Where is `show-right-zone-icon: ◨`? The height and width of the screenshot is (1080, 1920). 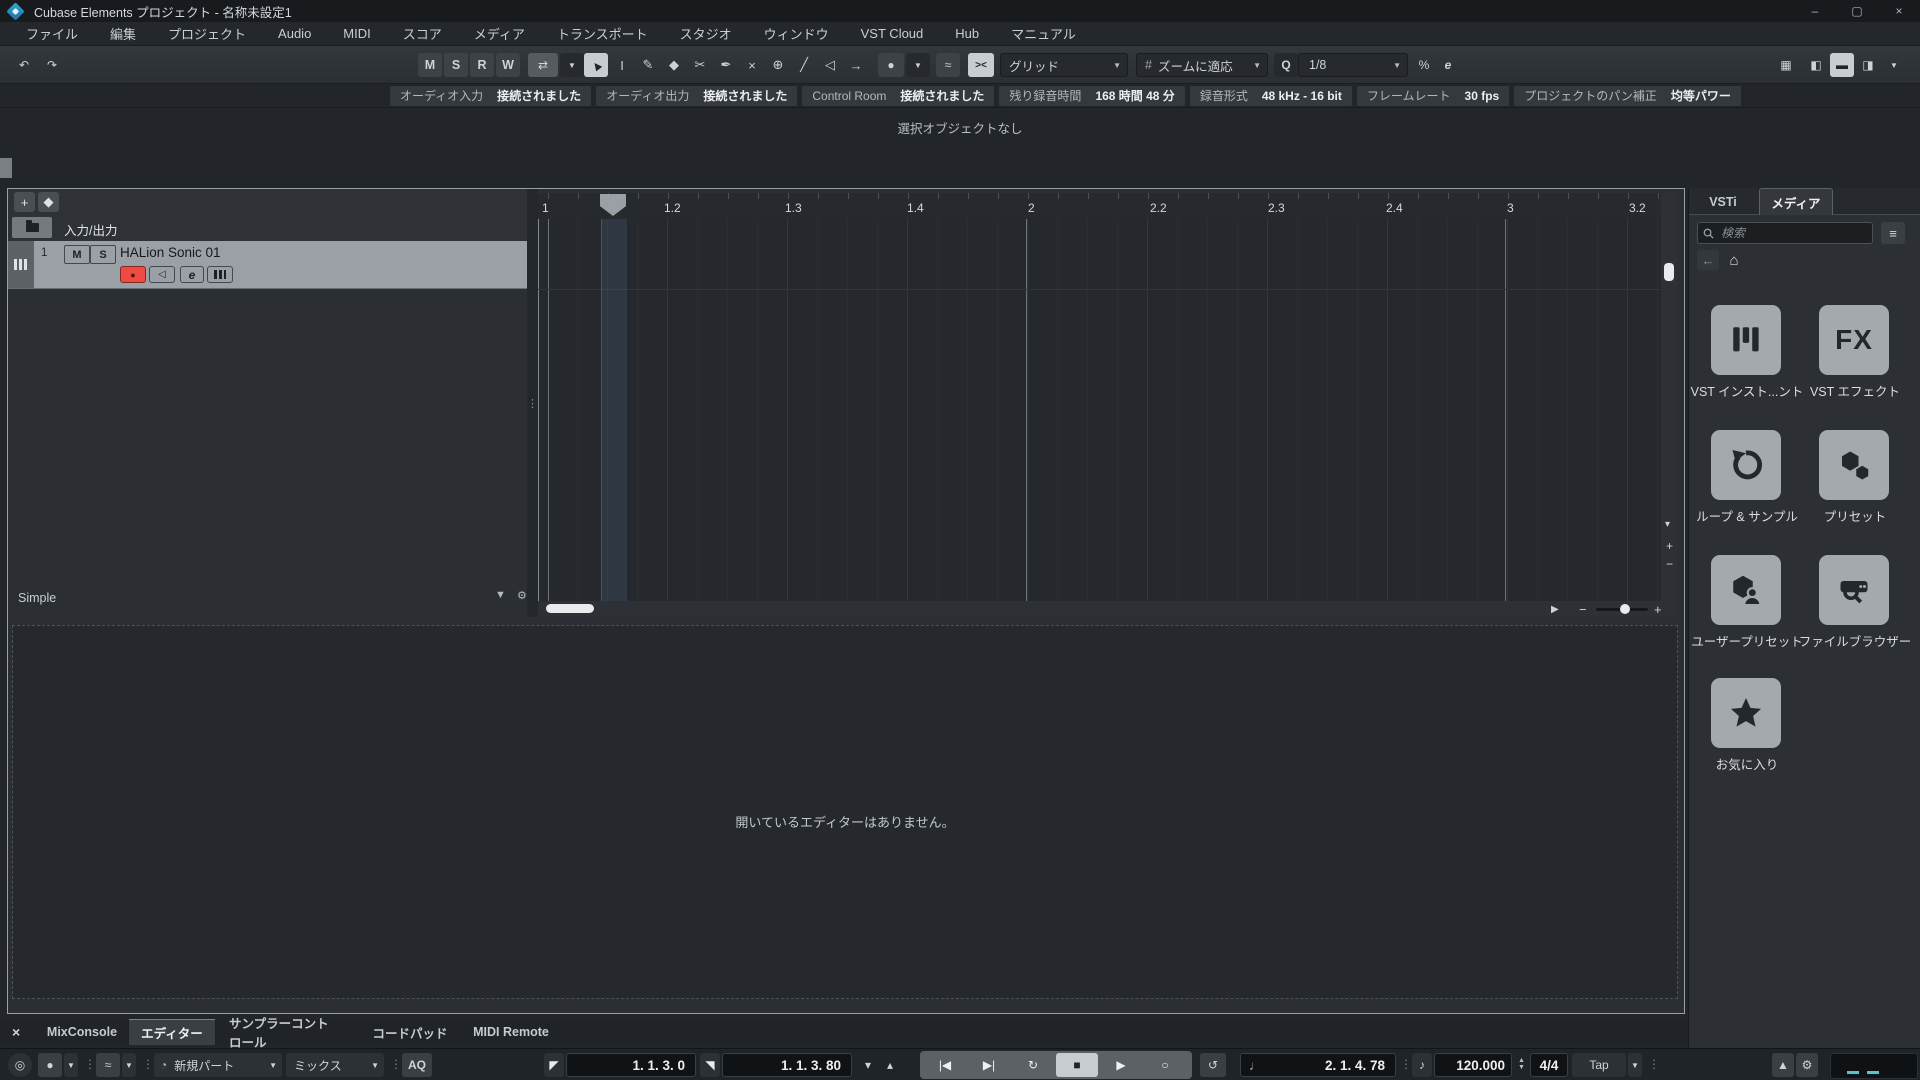
show-right-zone-icon: ◨ is located at coordinates (1868, 65).